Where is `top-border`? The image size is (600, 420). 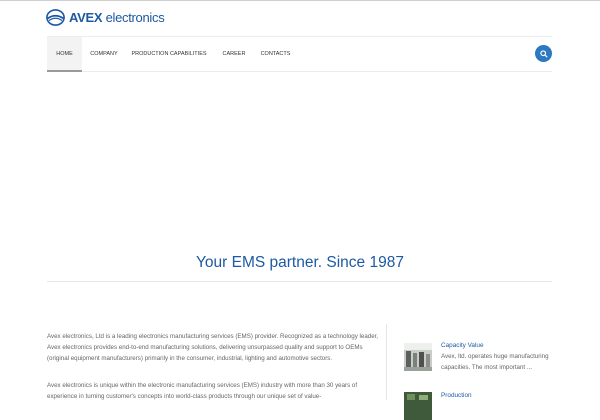
top-border is located at coordinates (300, 0).